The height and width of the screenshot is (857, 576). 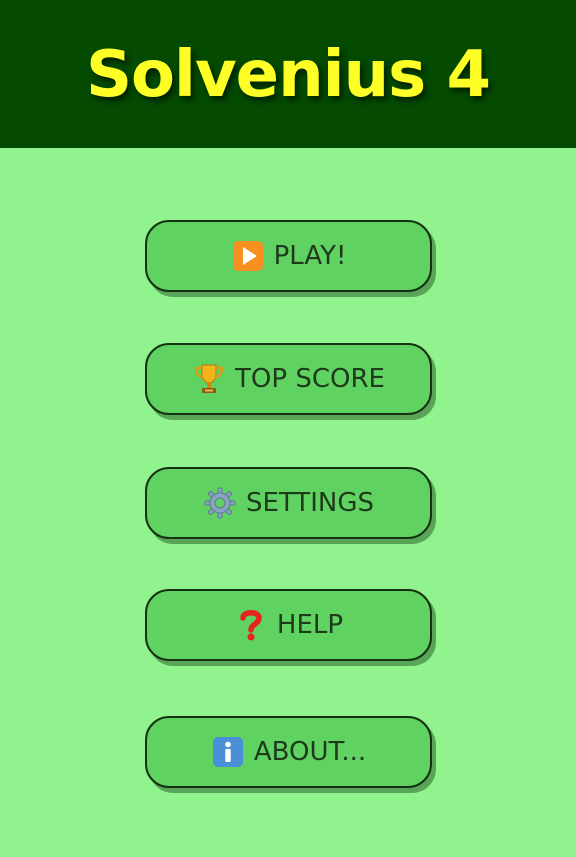 I want to click on question-mark-icon, so click(x=251, y=625).